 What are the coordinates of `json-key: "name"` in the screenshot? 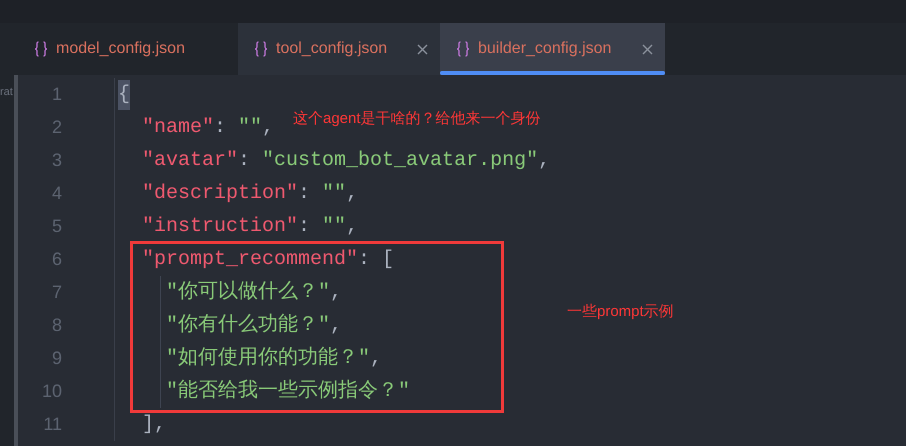 It's located at (178, 127).